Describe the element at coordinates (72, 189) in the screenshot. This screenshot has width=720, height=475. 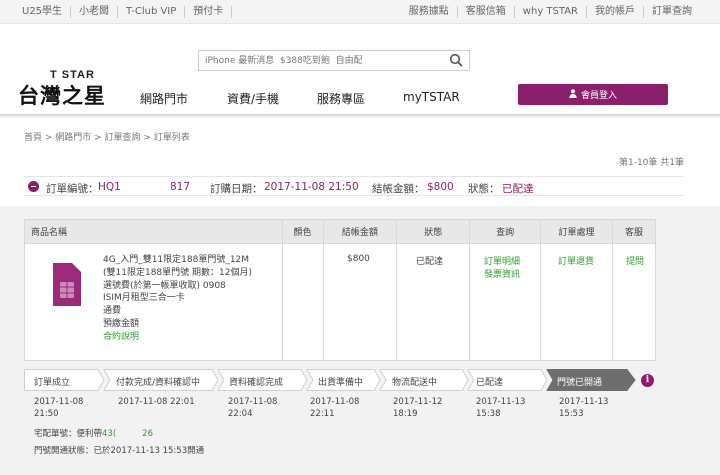
I see `order-no-label: 訂單編號：` at that location.